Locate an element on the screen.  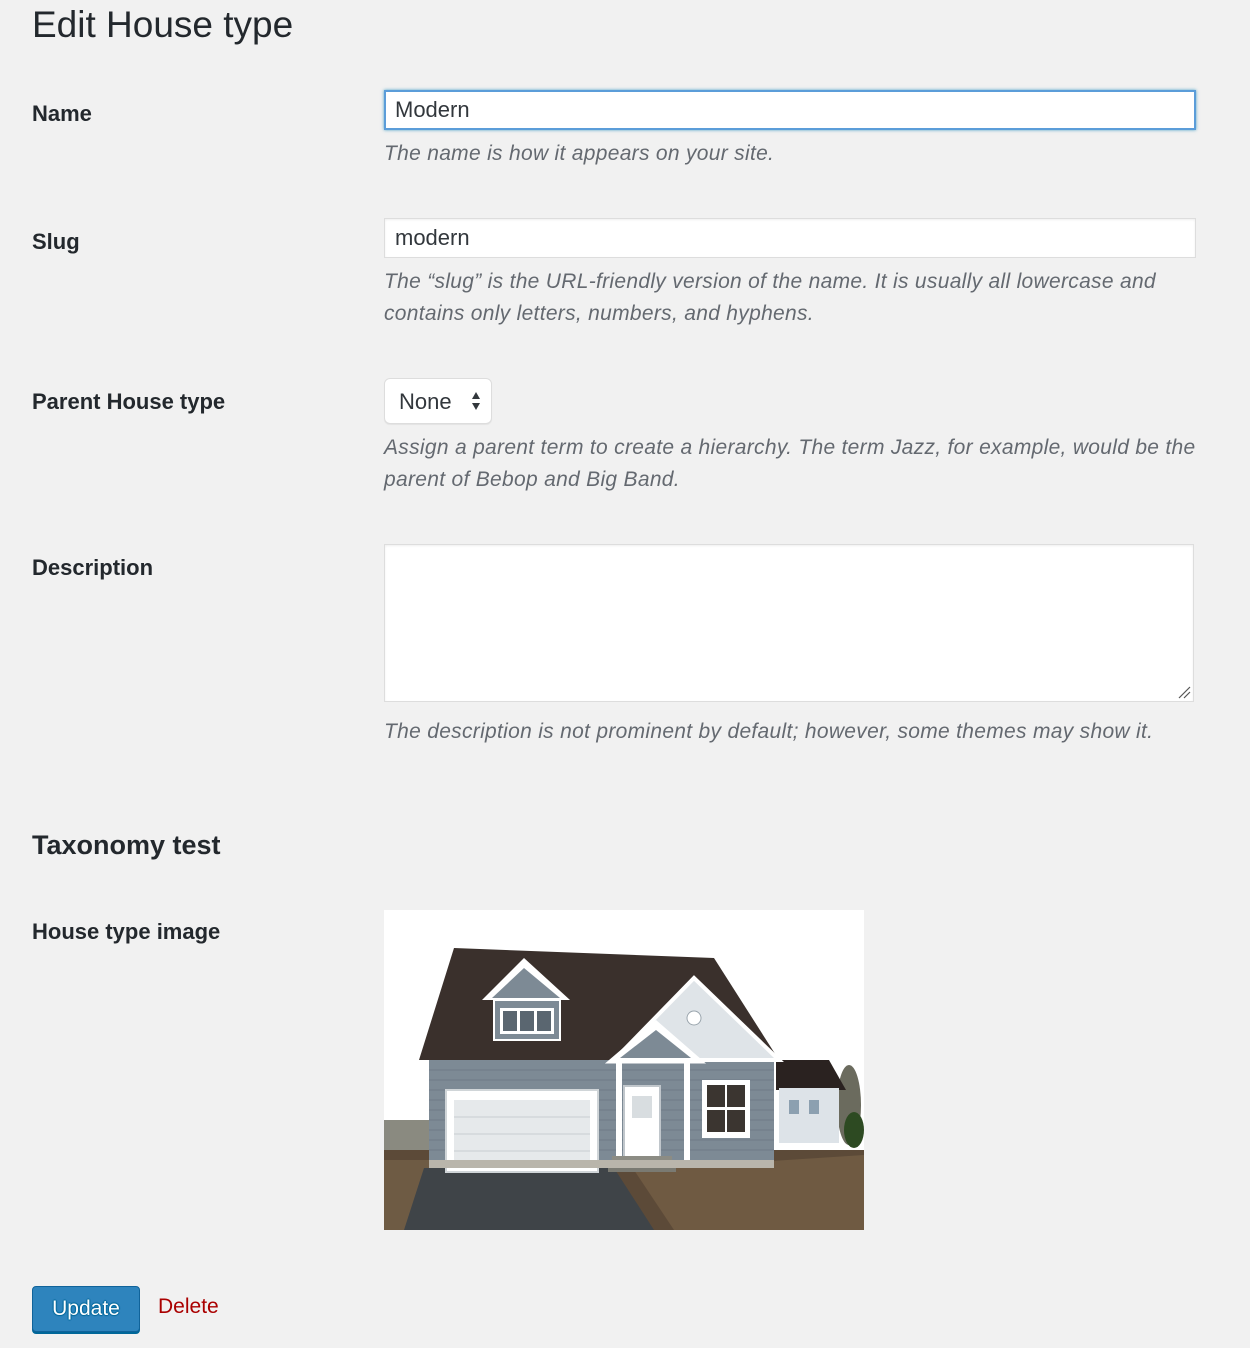
select-arrows-icon is located at coordinates (476, 401).